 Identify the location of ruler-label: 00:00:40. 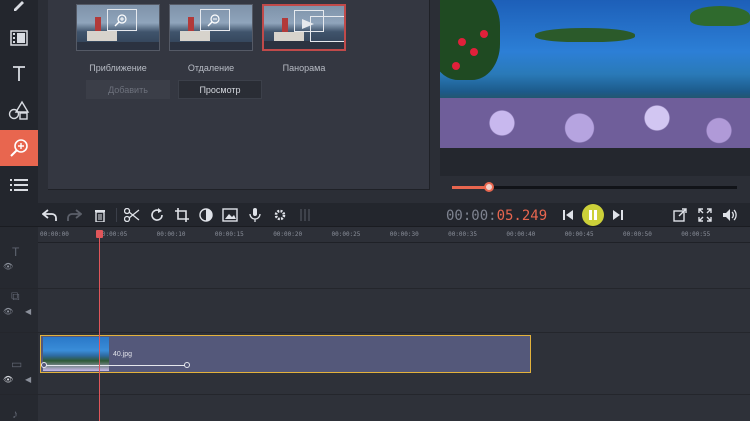
(521, 234).